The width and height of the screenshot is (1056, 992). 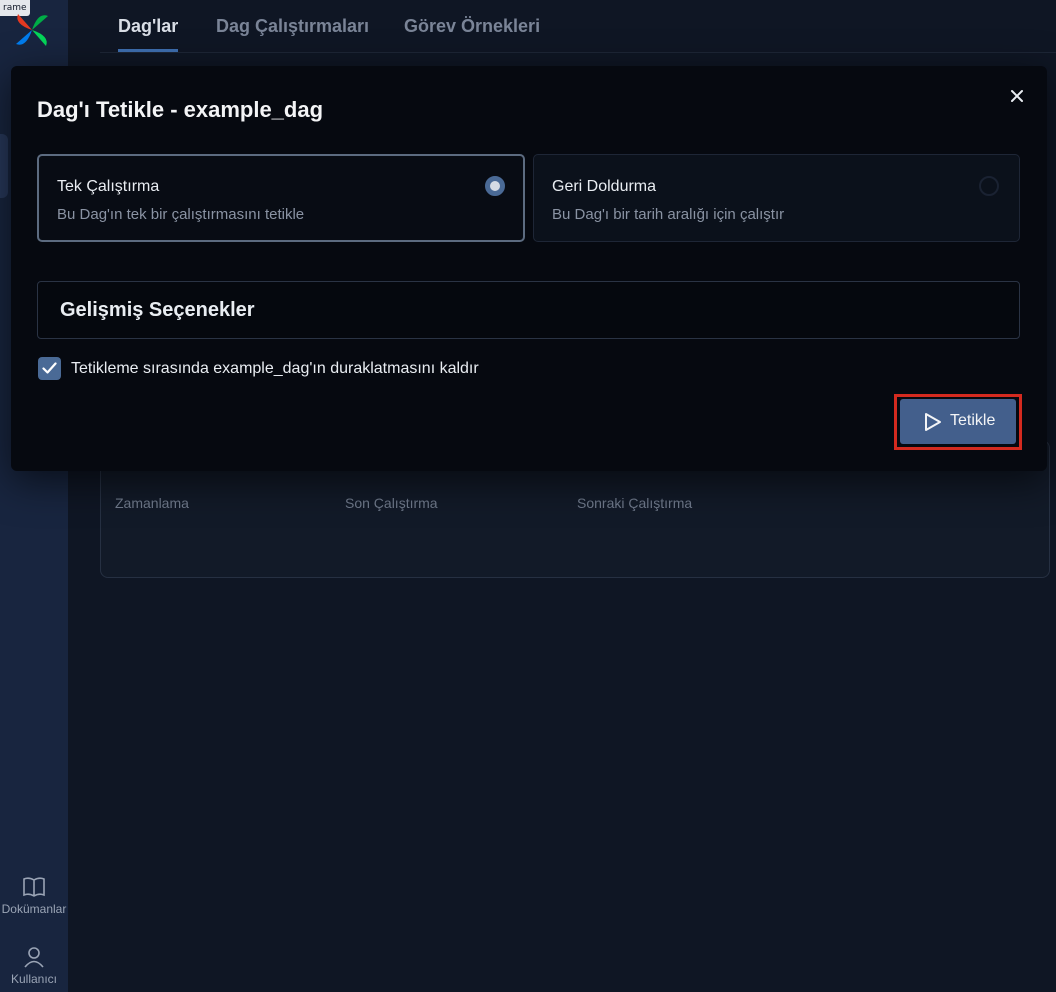 I want to click on option-single-run-title: Tek Çalıştırma, so click(x=108, y=186).